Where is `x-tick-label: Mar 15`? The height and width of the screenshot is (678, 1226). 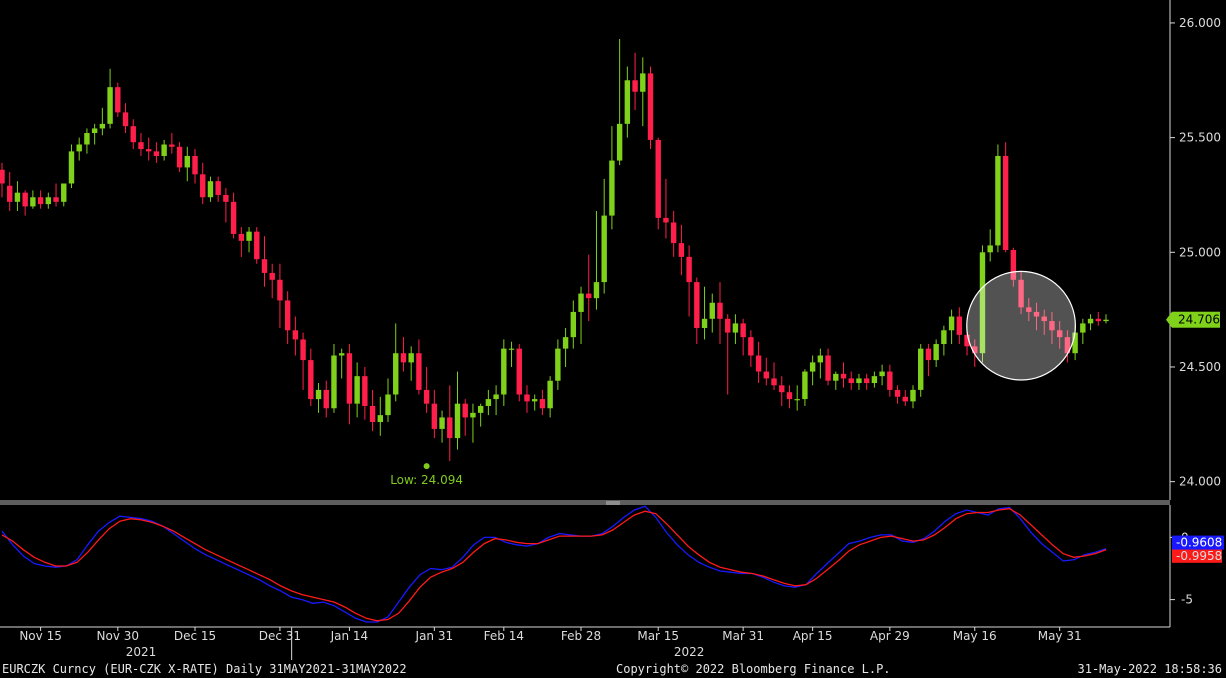 x-tick-label: Mar 15 is located at coordinates (658, 636).